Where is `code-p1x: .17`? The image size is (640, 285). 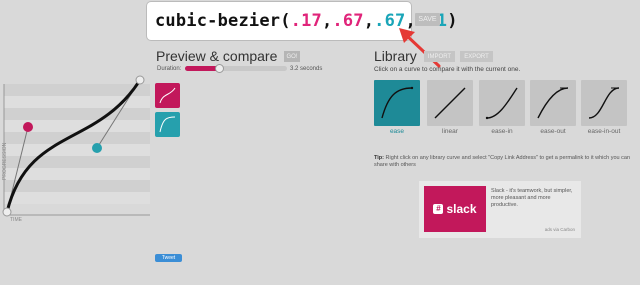
code-p1x: .17 is located at coordinates (306, 21).